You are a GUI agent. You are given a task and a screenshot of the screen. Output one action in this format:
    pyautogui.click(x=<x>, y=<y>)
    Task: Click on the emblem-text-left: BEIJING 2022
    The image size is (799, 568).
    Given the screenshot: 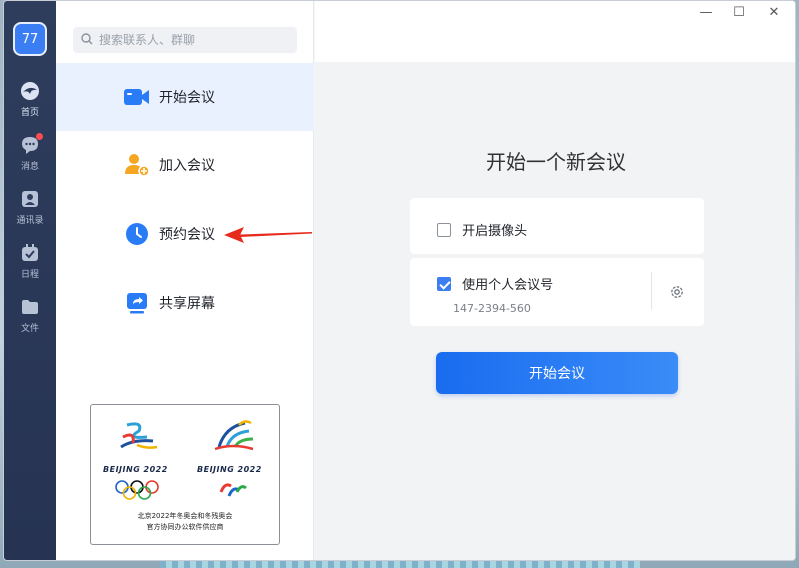 What is the action you would take?
    pyautogui.click(x=135, y=469)
    